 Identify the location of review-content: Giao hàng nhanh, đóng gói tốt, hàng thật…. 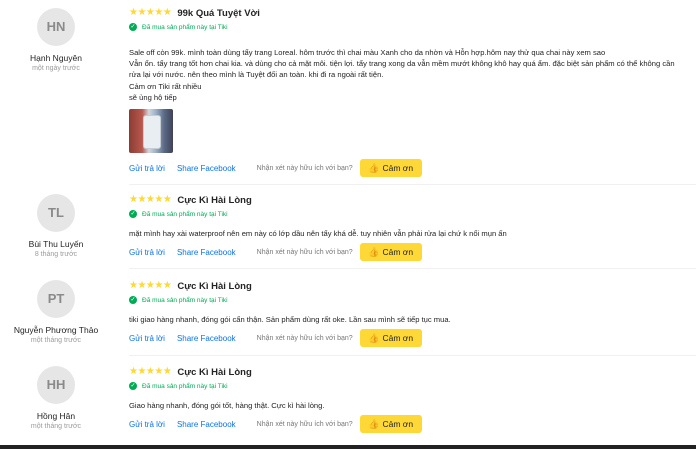
(227, 405).